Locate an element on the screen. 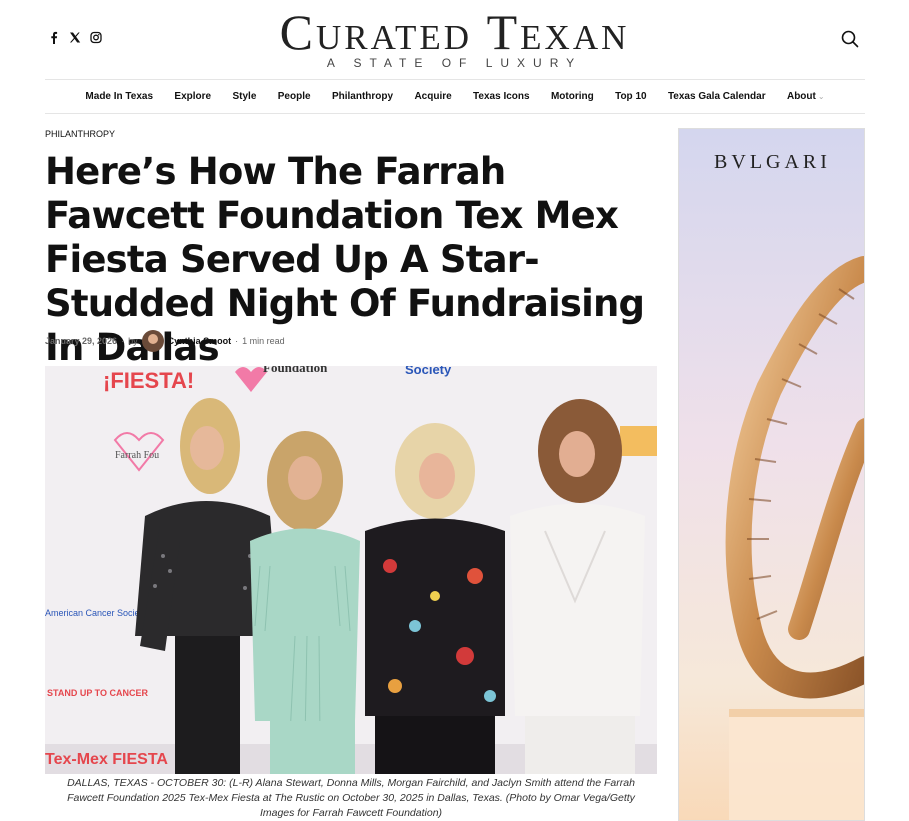 This screenshot has height=821, width=909. author-avatar is located at coordinates (152, 341).